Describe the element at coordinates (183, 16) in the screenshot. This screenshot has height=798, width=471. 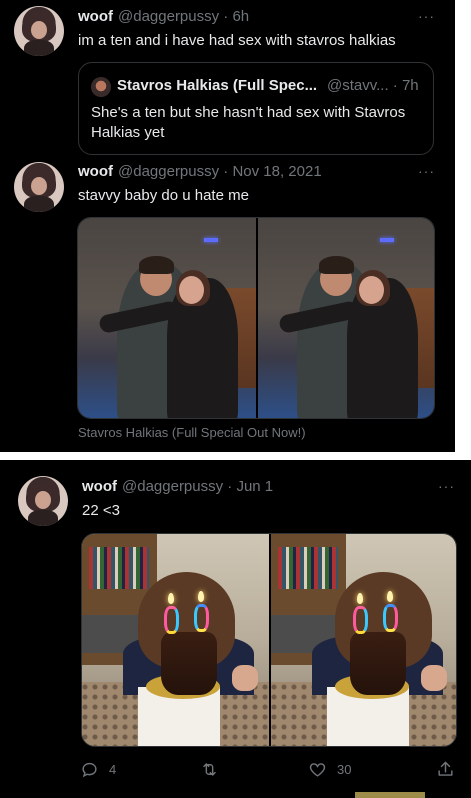
I see `handle-and-time: @daggerpussy · 6h` at that location.